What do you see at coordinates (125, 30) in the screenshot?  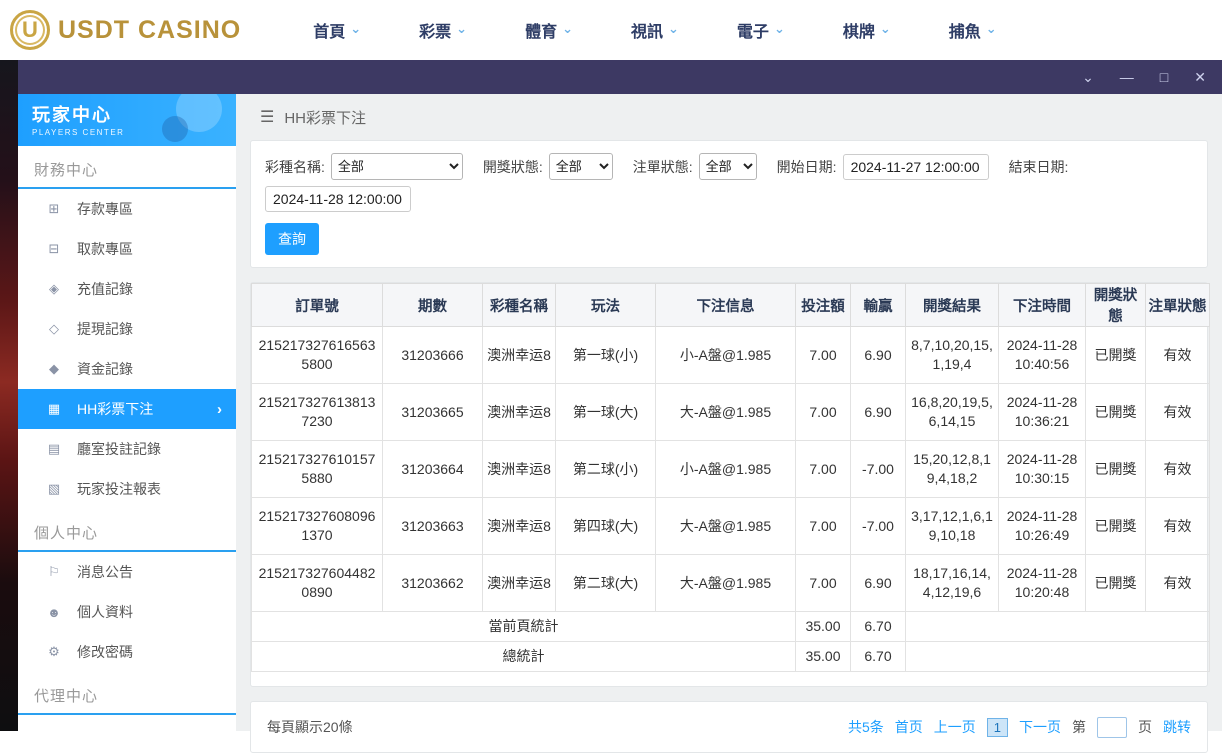 I see `brand-logo: U USDT CASINO` at bounding box center [125, 30].